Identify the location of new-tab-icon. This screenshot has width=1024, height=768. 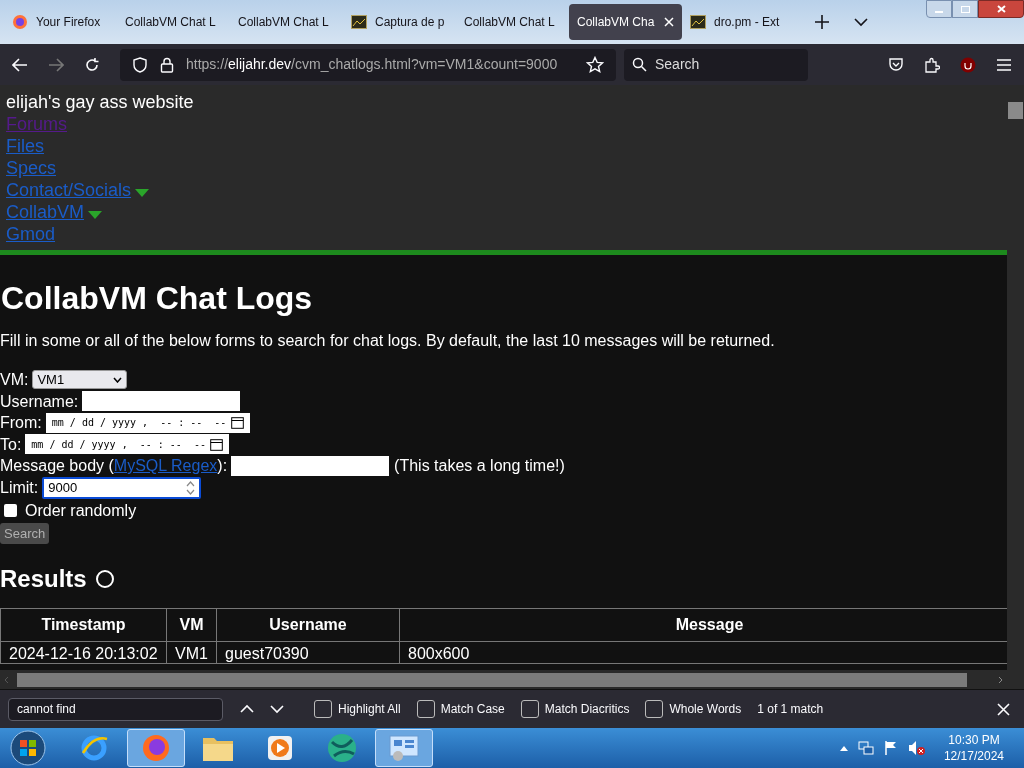
(822, 22).